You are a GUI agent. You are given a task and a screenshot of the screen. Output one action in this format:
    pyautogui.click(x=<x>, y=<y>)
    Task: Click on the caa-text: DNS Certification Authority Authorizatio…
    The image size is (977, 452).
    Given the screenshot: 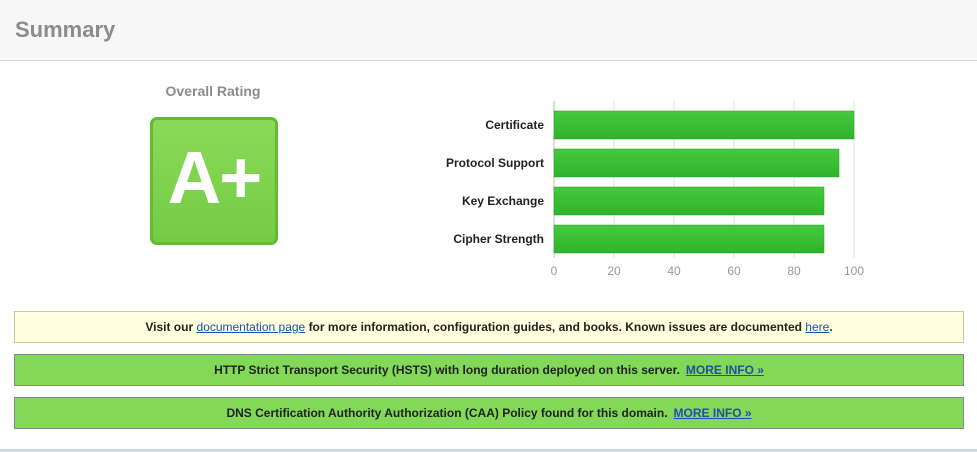 What is the action you would take?
    pyautogui.click(x=447, y=413)
    